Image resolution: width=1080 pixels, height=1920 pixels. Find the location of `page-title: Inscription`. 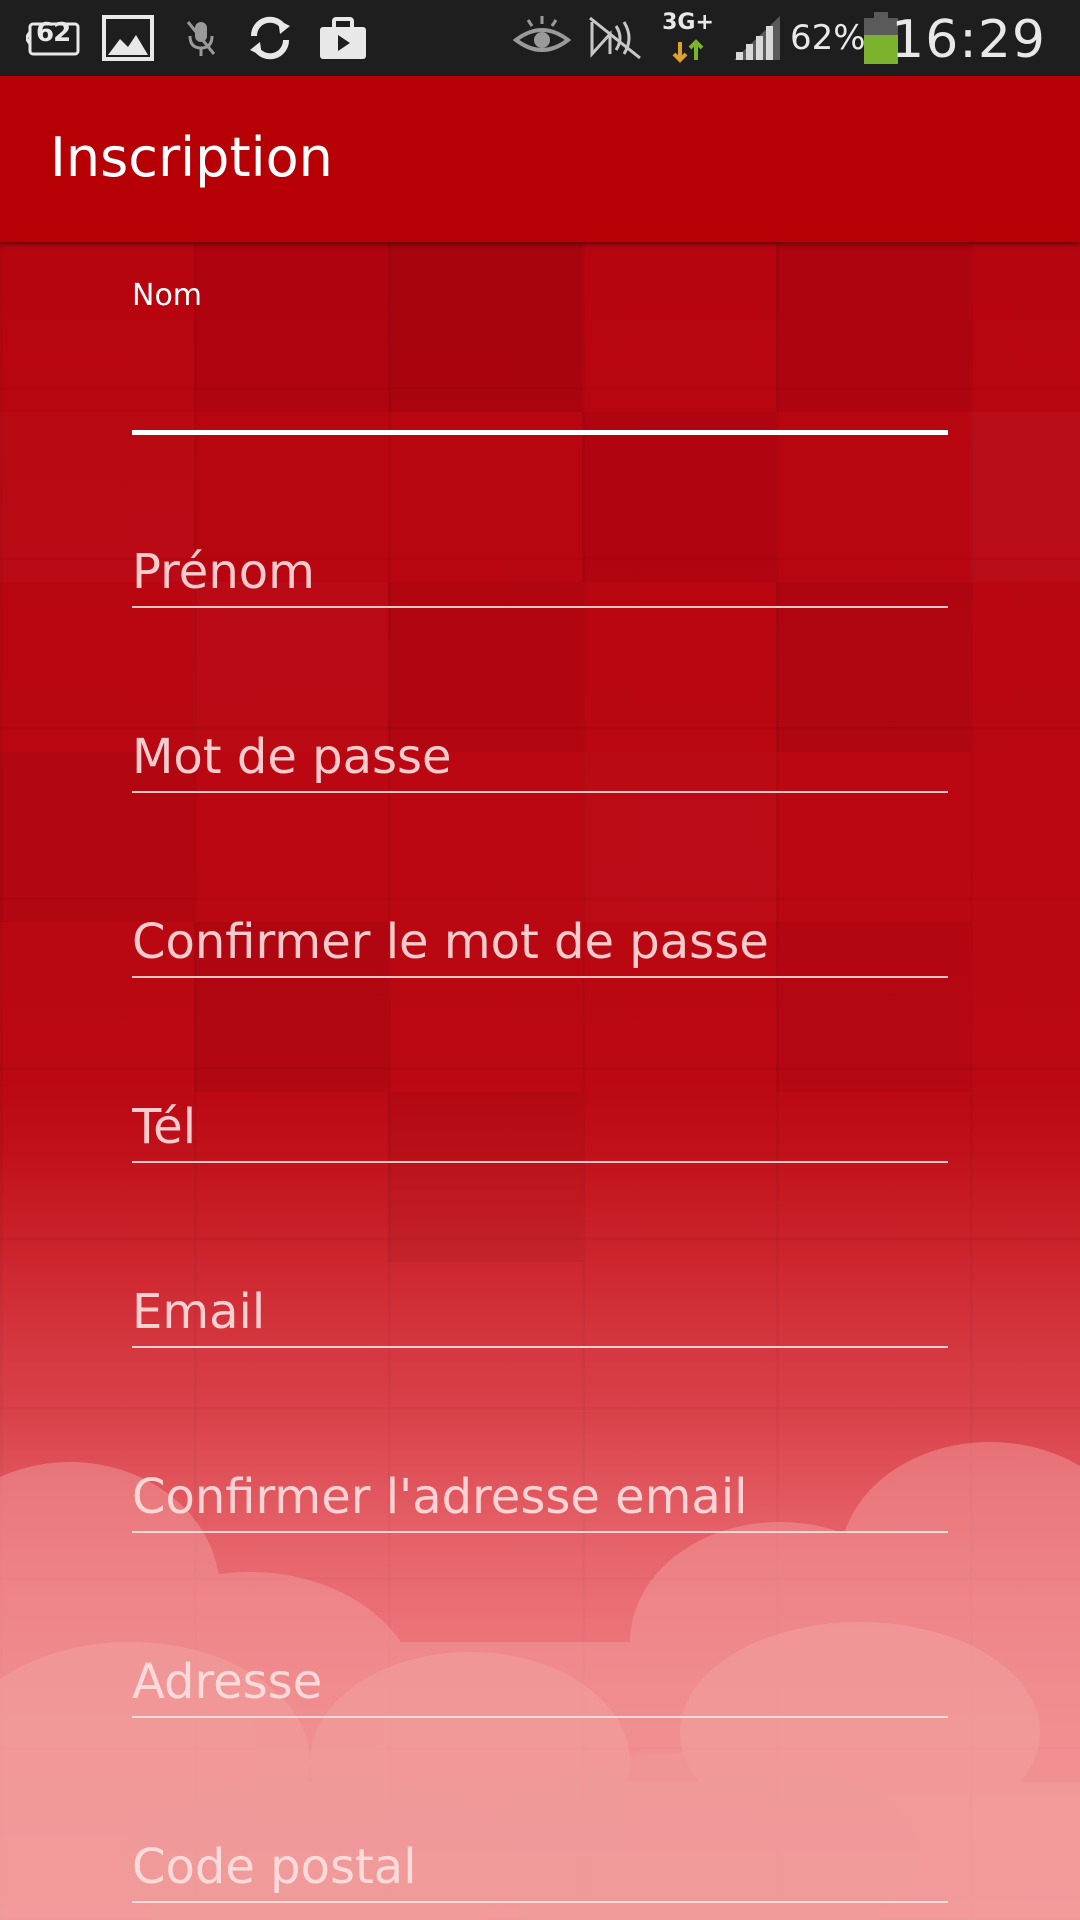

page-title: Inscription is located at coordinates (191, 157).